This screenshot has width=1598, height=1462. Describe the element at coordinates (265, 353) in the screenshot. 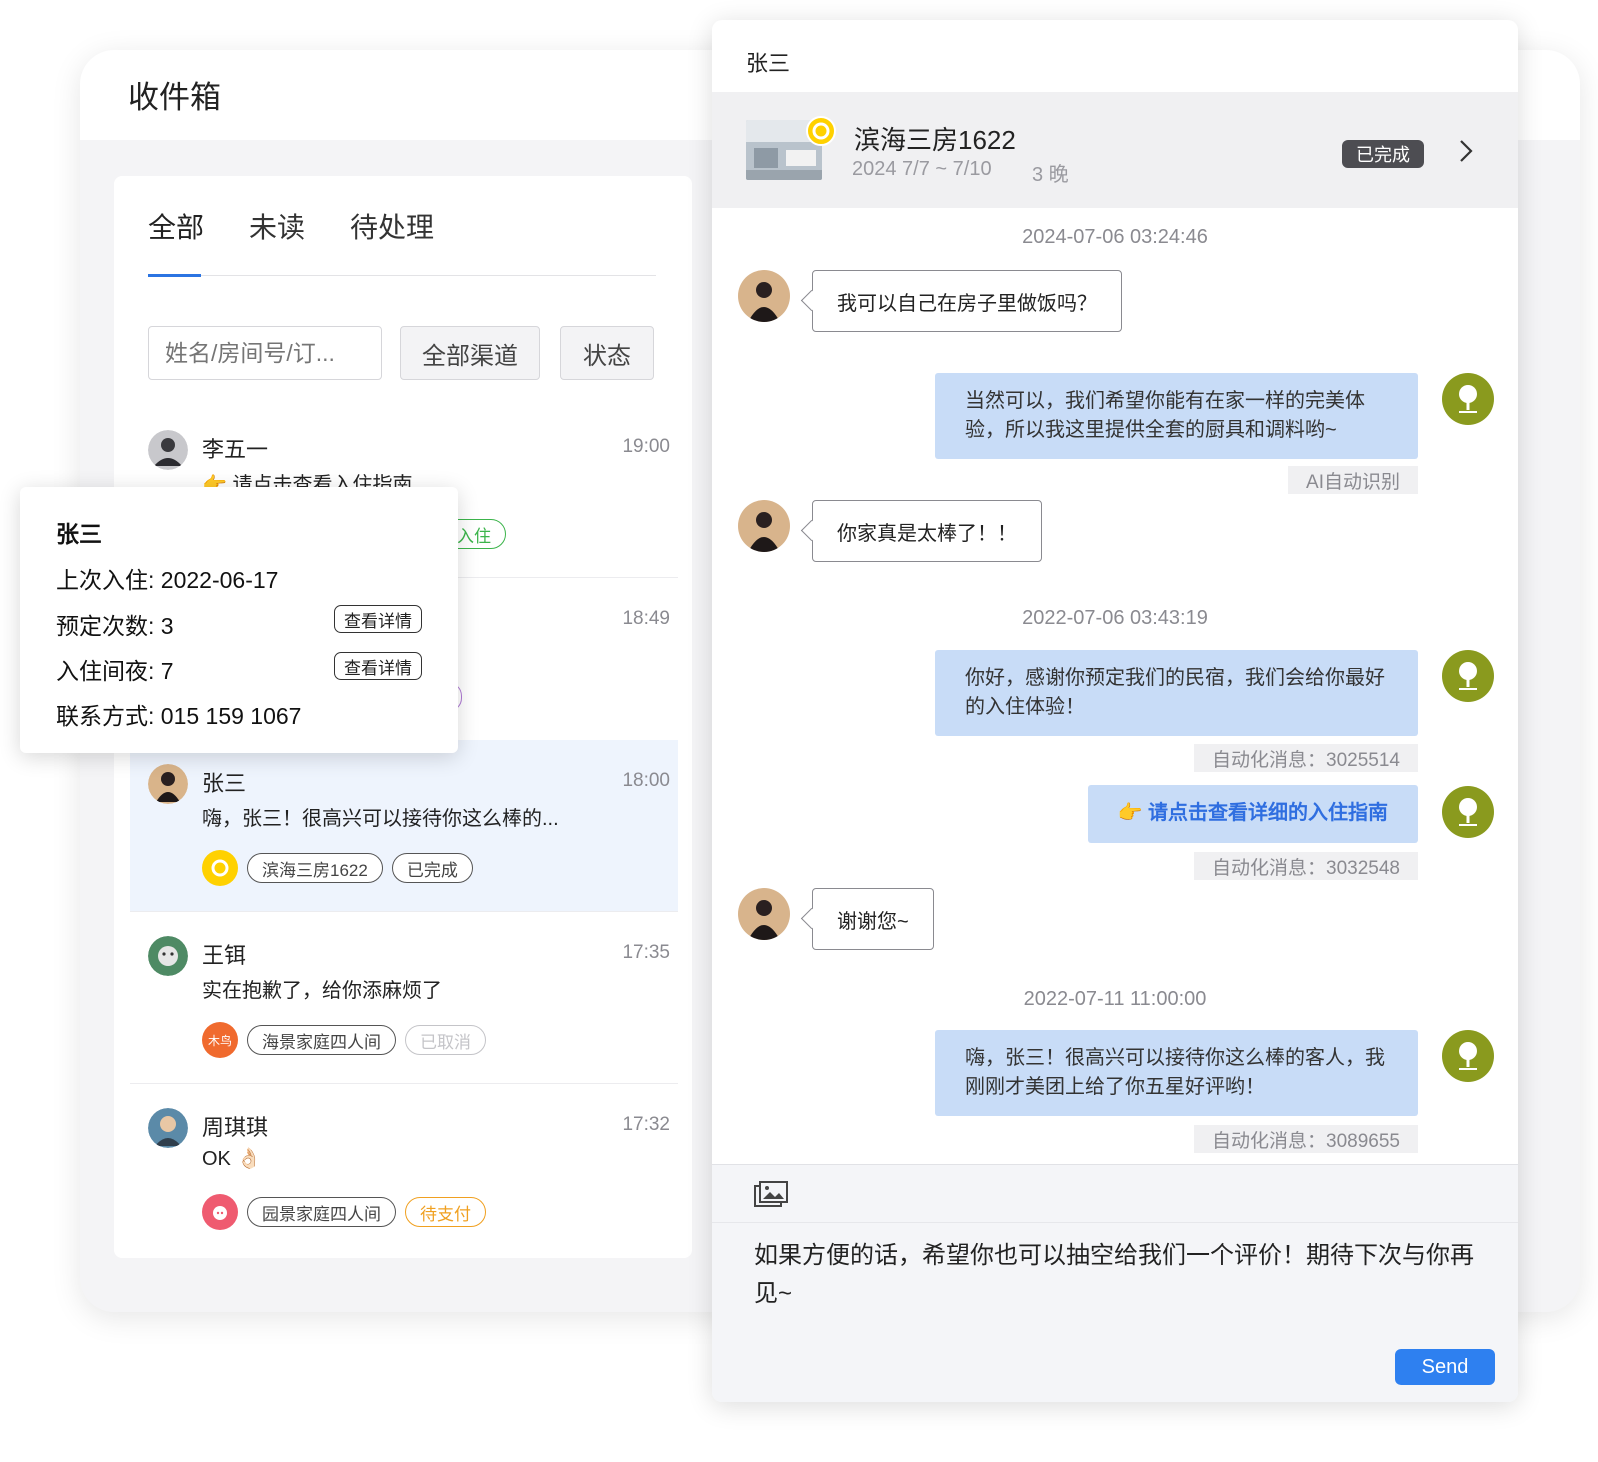

I see `search-input` at that location.